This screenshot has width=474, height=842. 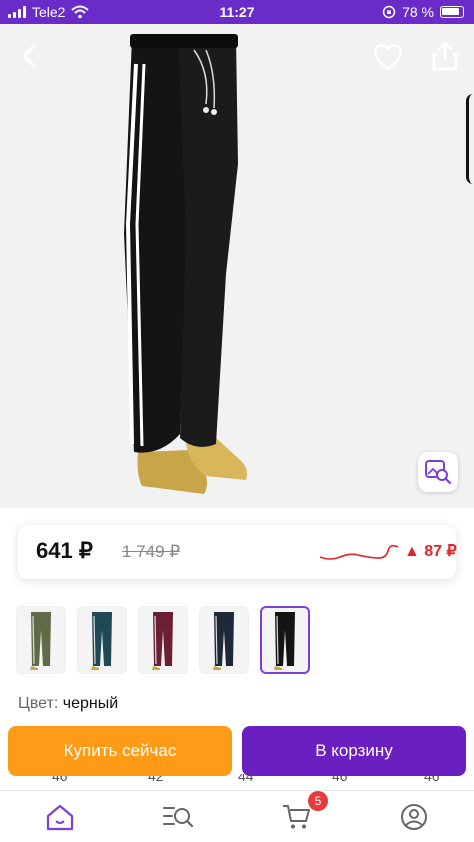 I want to click on buy-now-button: Купить сейчас, so click(x=120, y=751).